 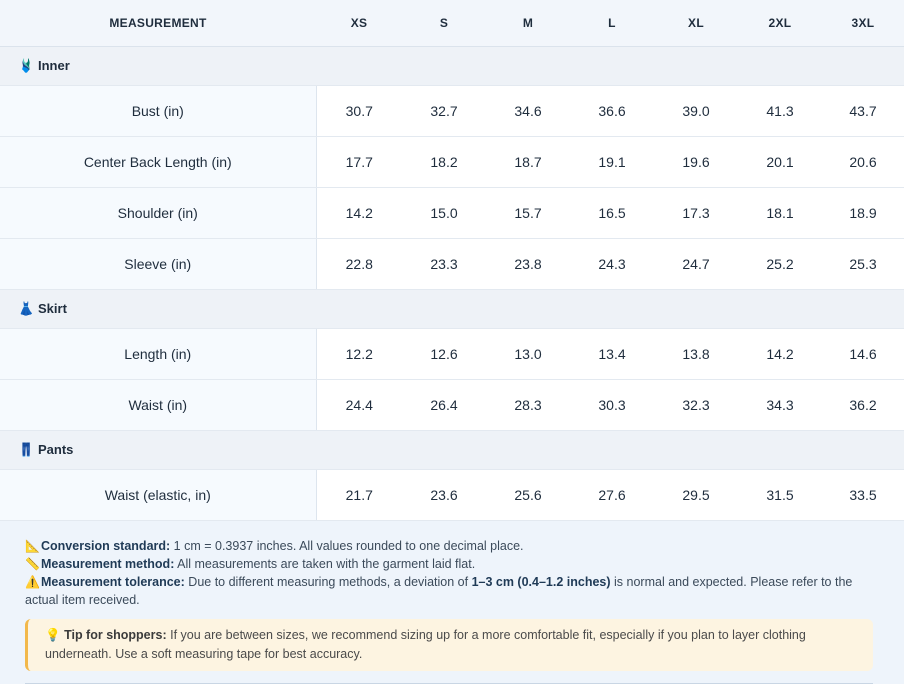 What do you see at coordinates (612, 162) in the screenshot?
I see `measurement-value: 19.1` at bounding box center [612, 162].